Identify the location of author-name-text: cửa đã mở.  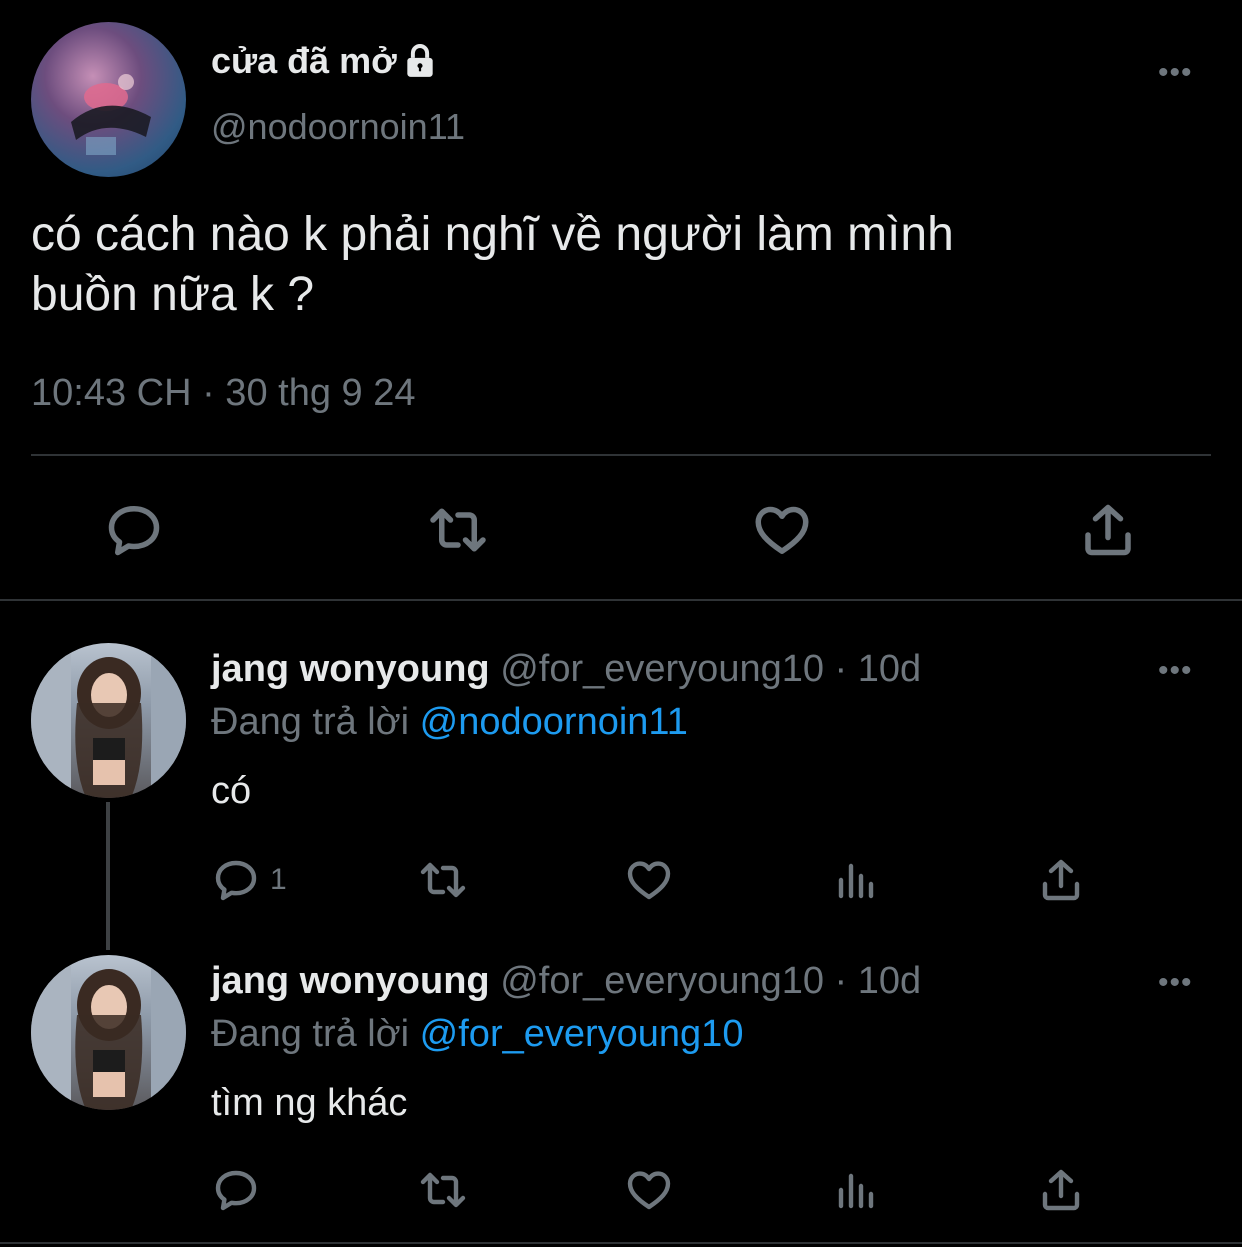
(304, 60).